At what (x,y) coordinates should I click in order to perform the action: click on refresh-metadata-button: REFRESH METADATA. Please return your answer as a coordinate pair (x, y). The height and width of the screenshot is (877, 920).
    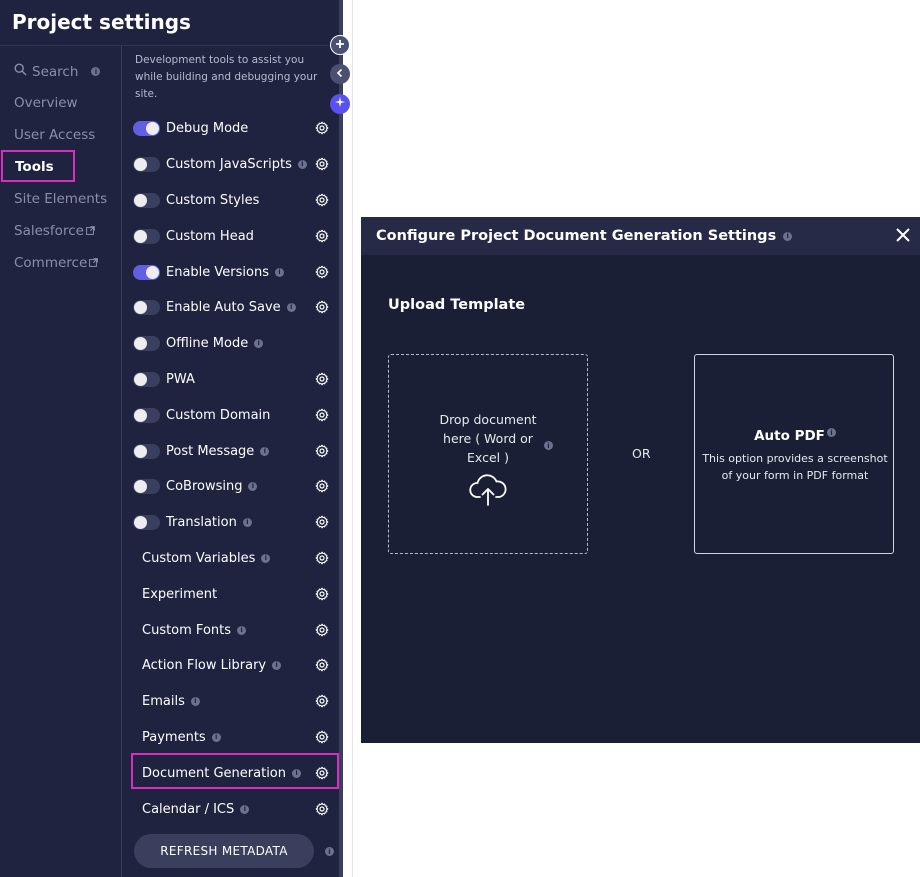
    Looking at the image, I should click on (224, 851).